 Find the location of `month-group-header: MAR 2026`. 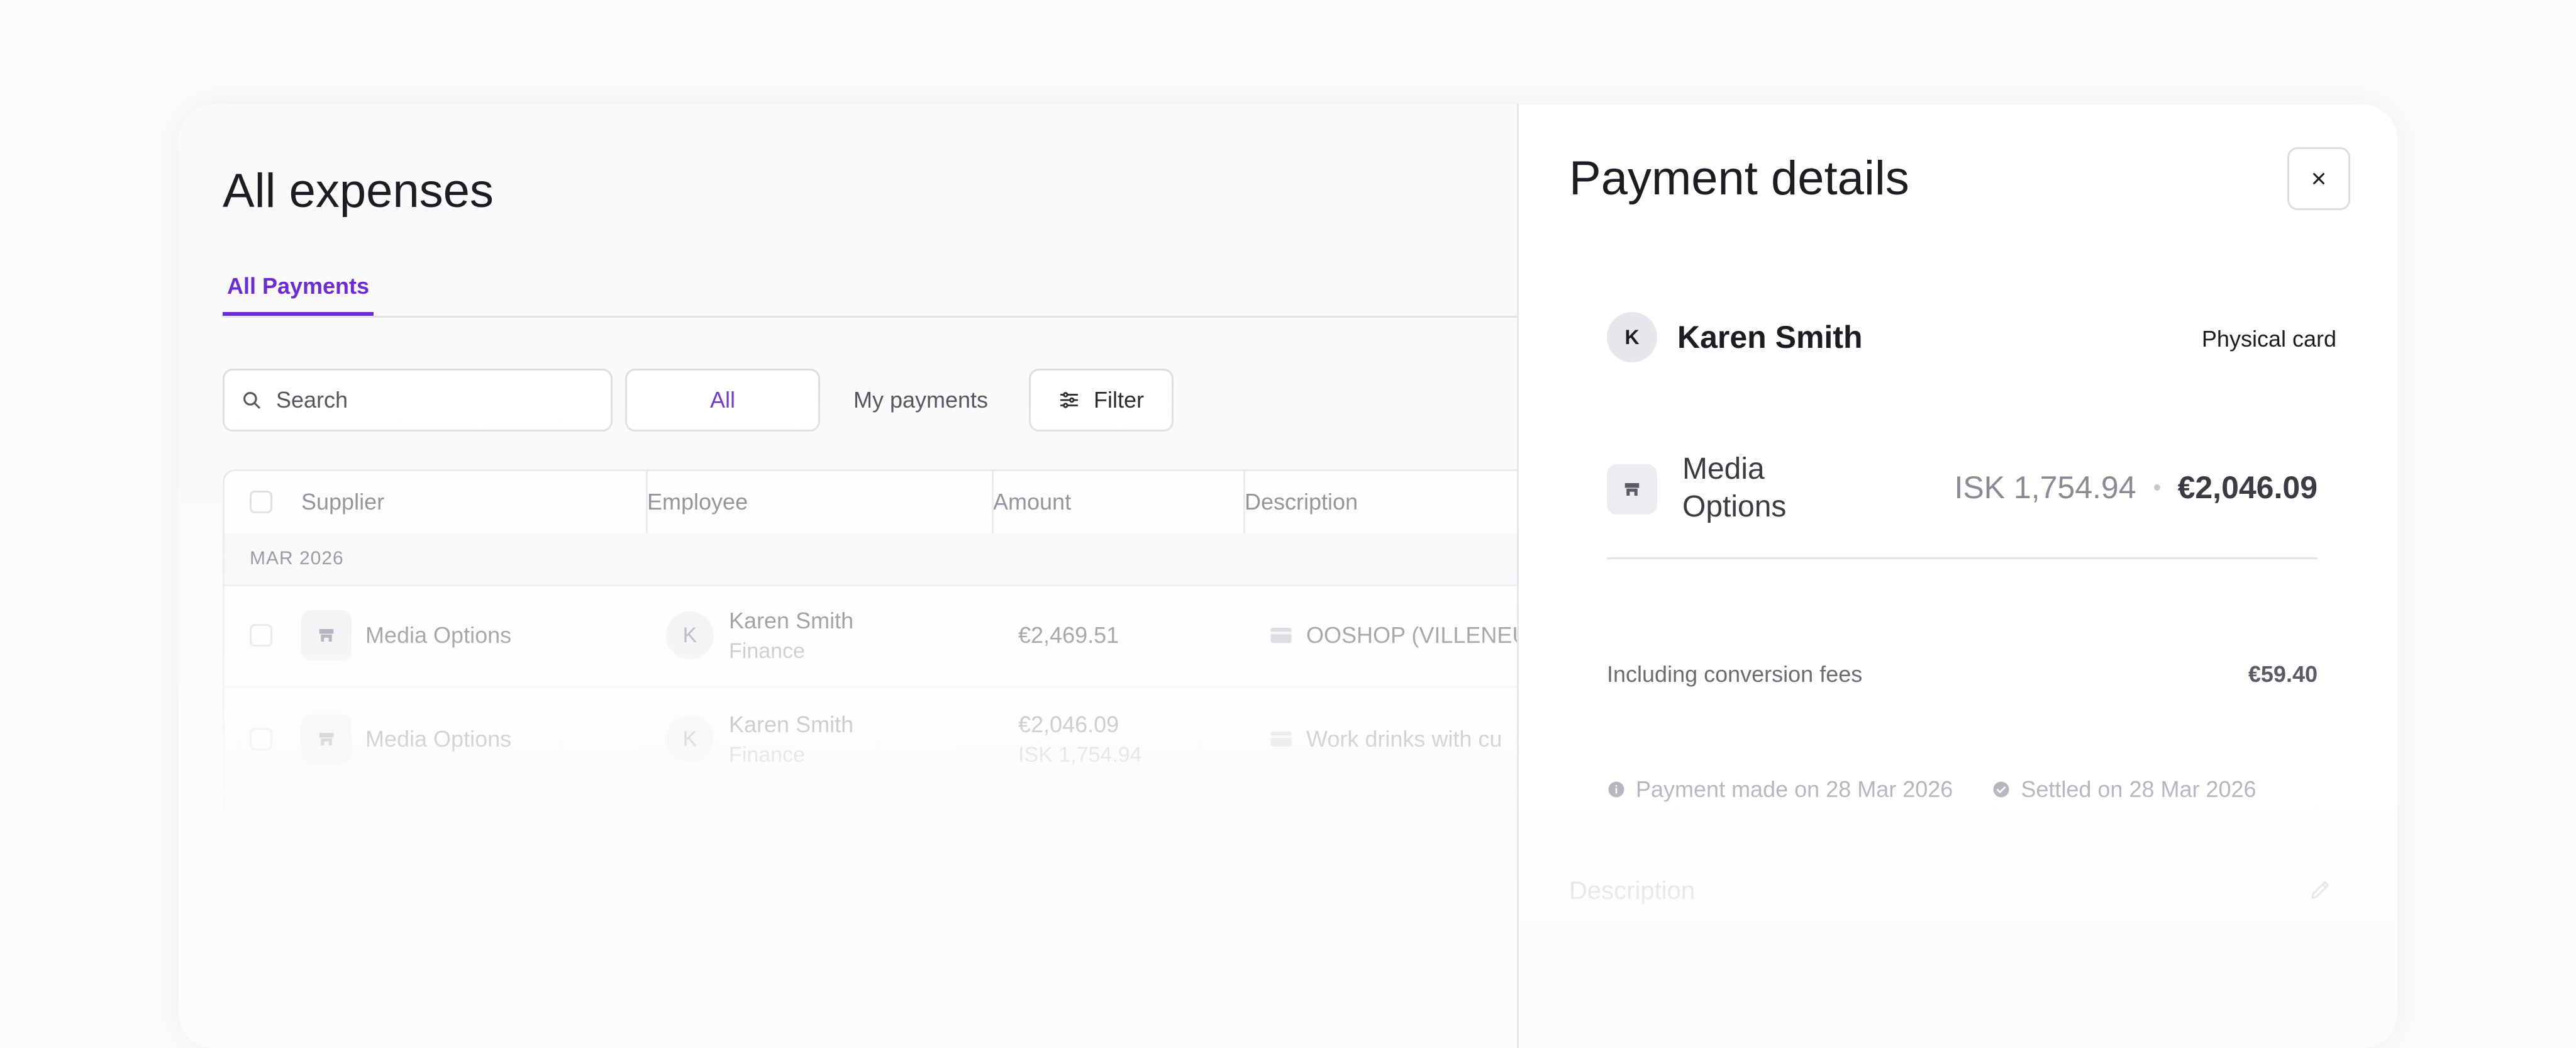

month-group-header: MAR 2026 is located at coordinates (883, 559).